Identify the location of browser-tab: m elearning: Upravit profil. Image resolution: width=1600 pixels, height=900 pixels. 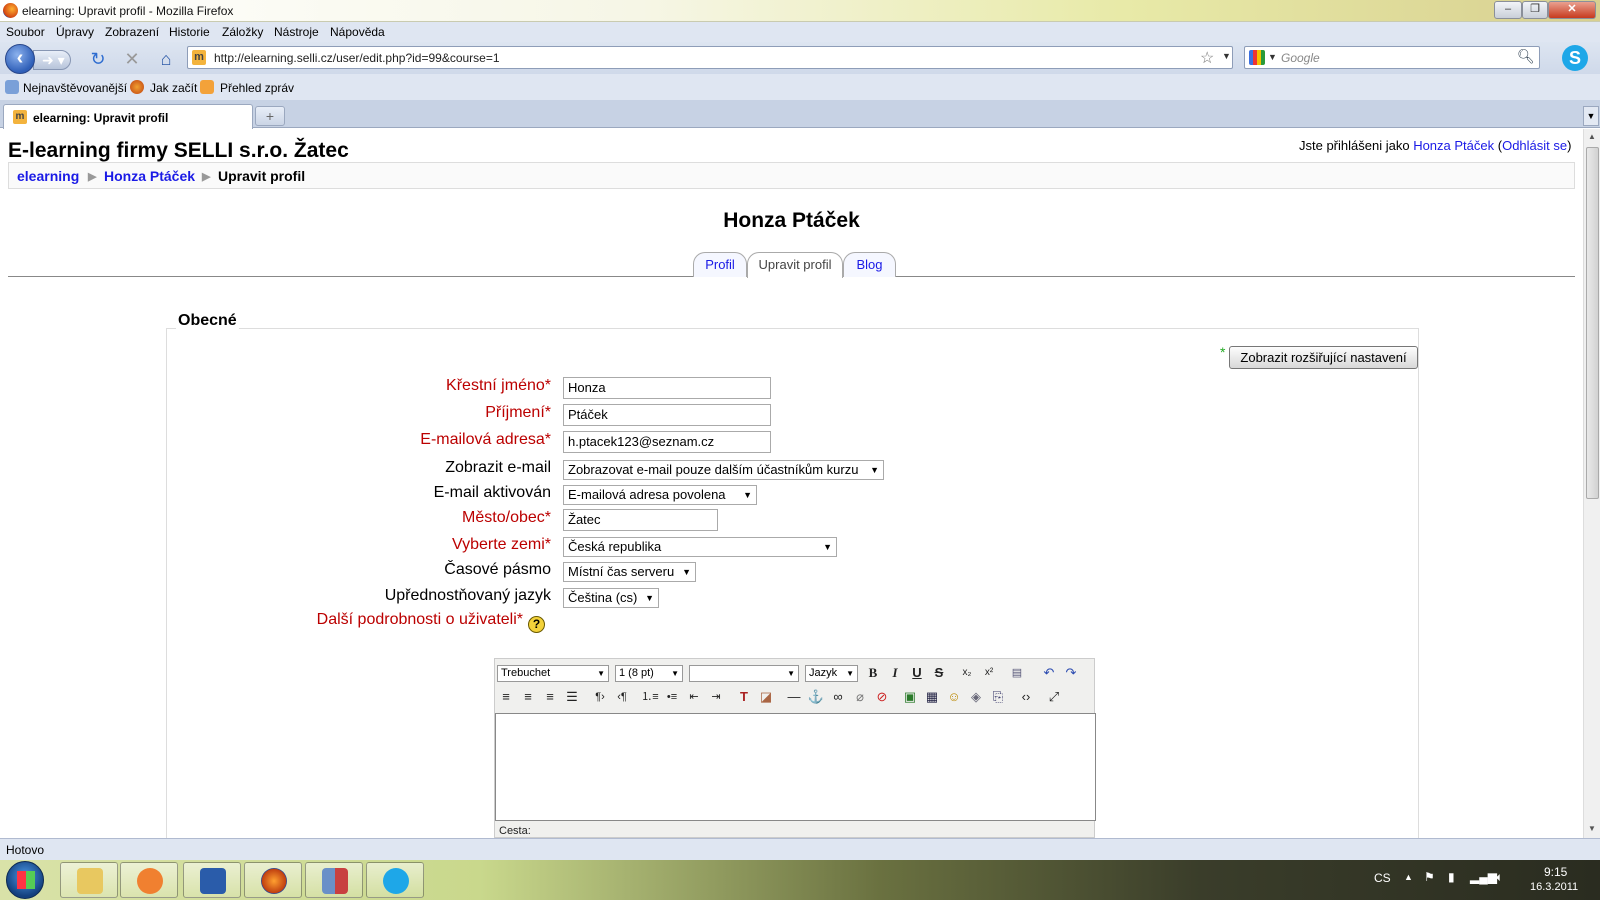
(128, 116).